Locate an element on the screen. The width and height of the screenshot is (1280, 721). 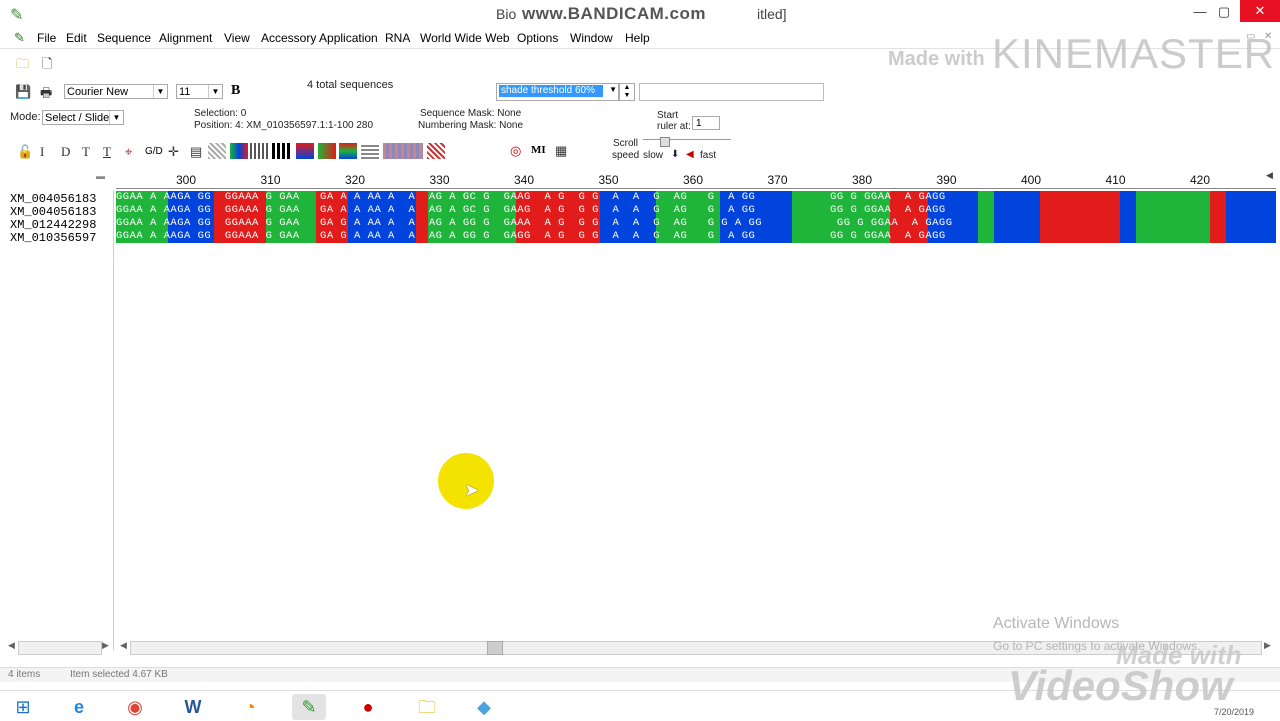
internet-explorer-icon: e is located at coordinates (79, 707).